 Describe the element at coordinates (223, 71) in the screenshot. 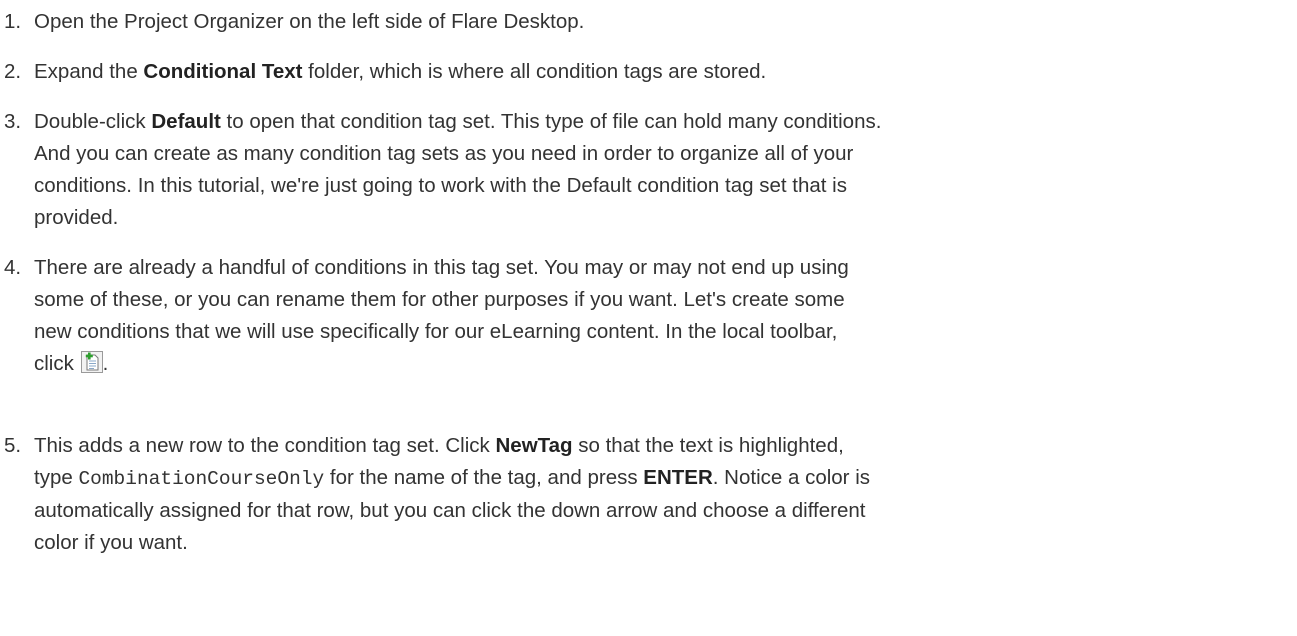

I see `ui-term-conditional-text: Conditional Text` at that location.